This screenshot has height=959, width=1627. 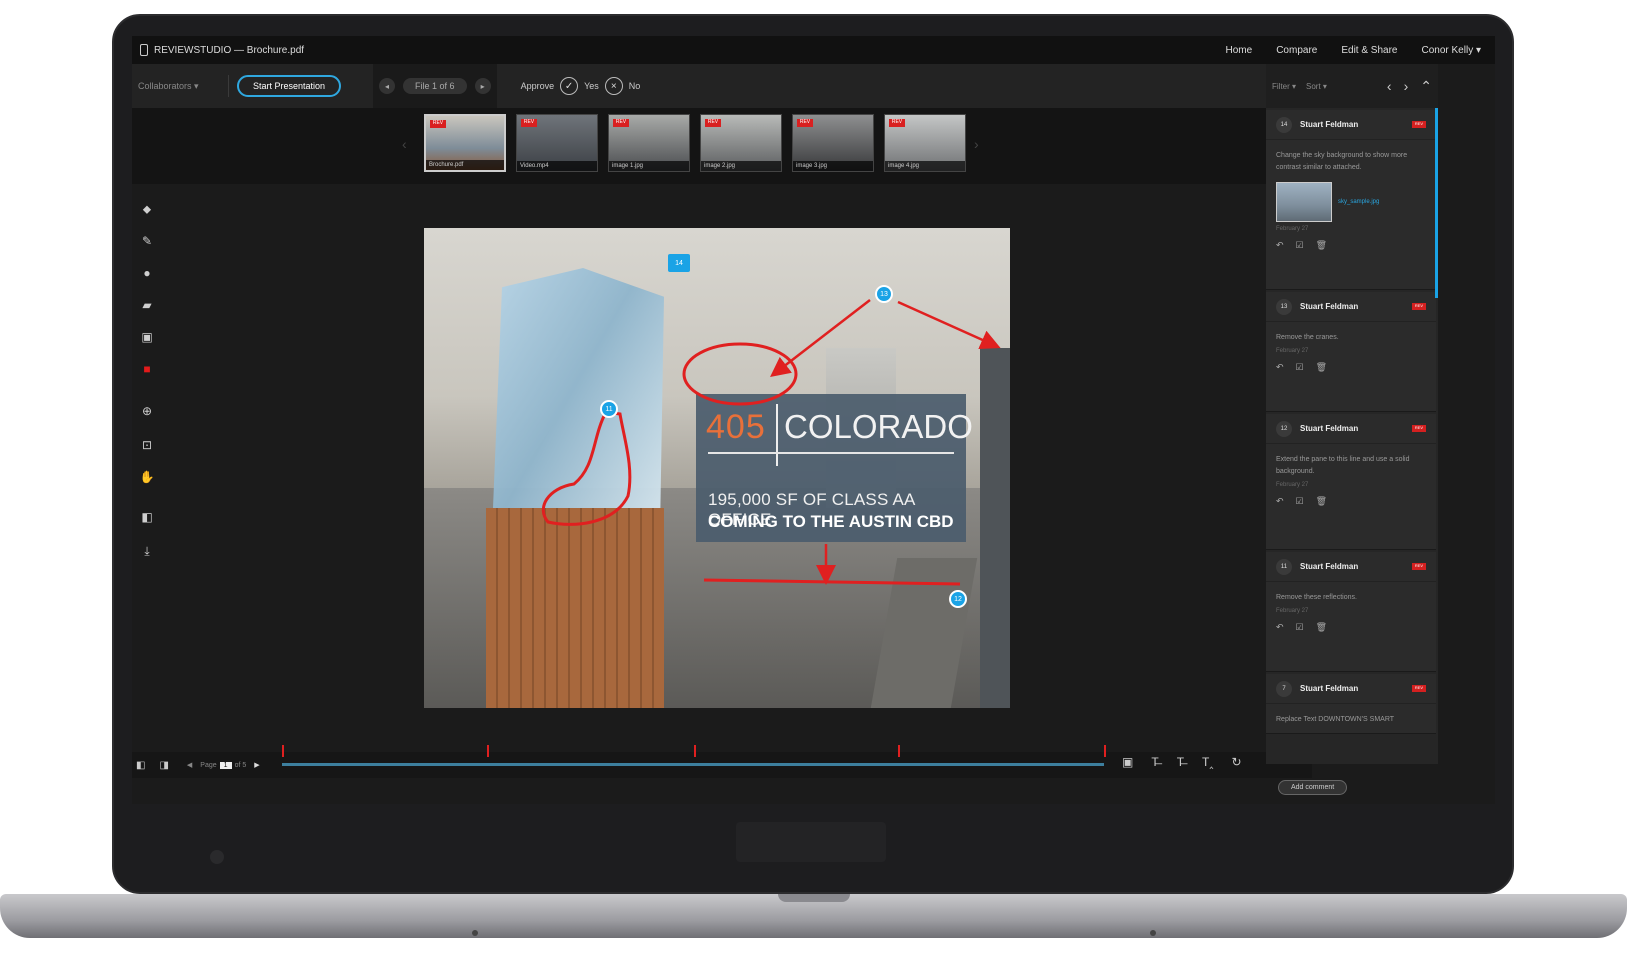 I want to click on comment-pin-14: 14, so click(x=679, y=263).